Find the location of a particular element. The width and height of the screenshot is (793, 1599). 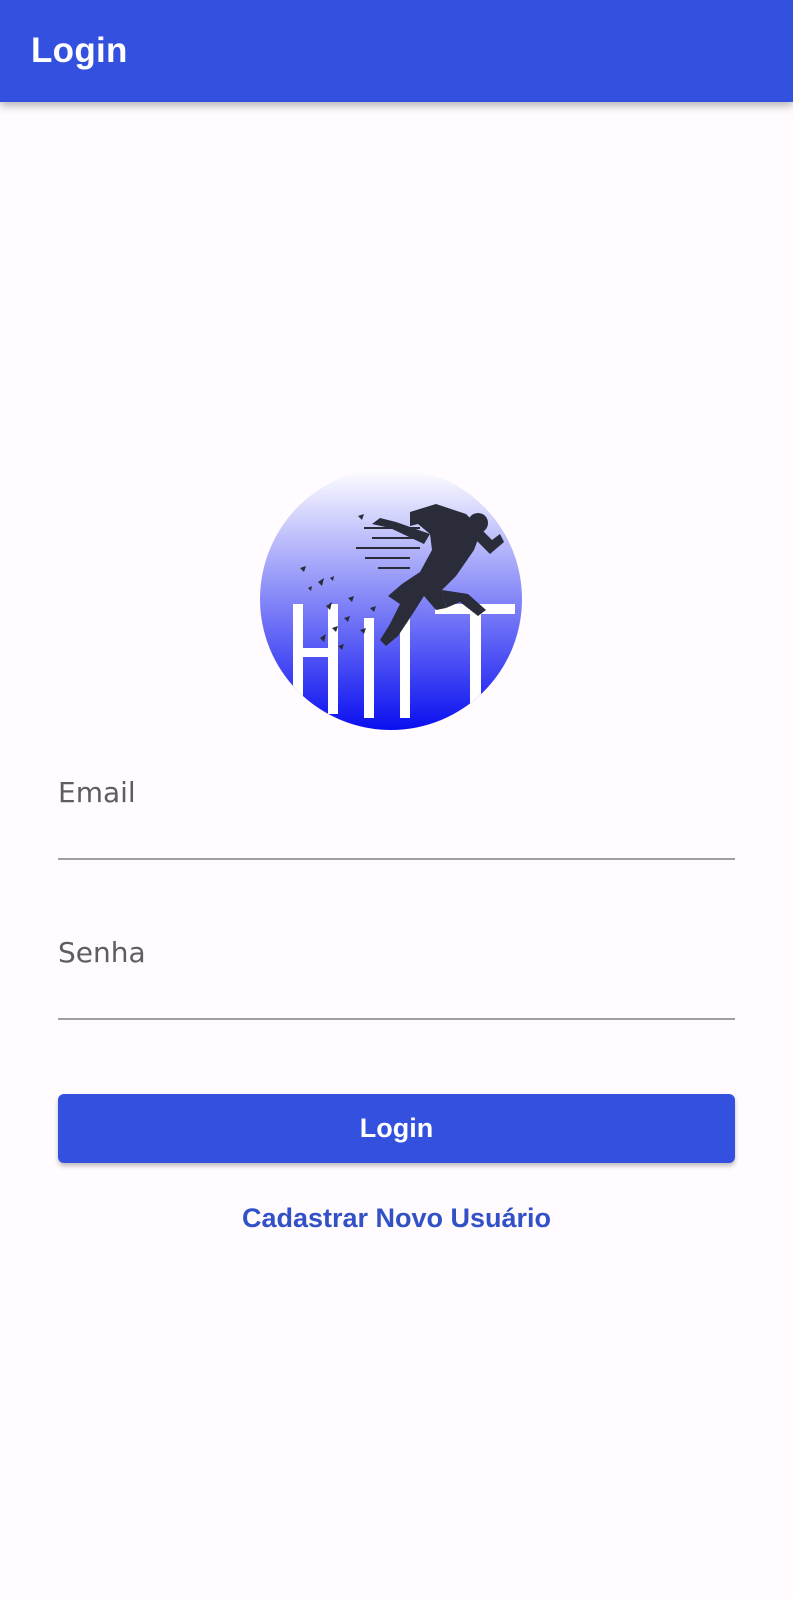

email-field: Email is located at coordinates (396, 811).